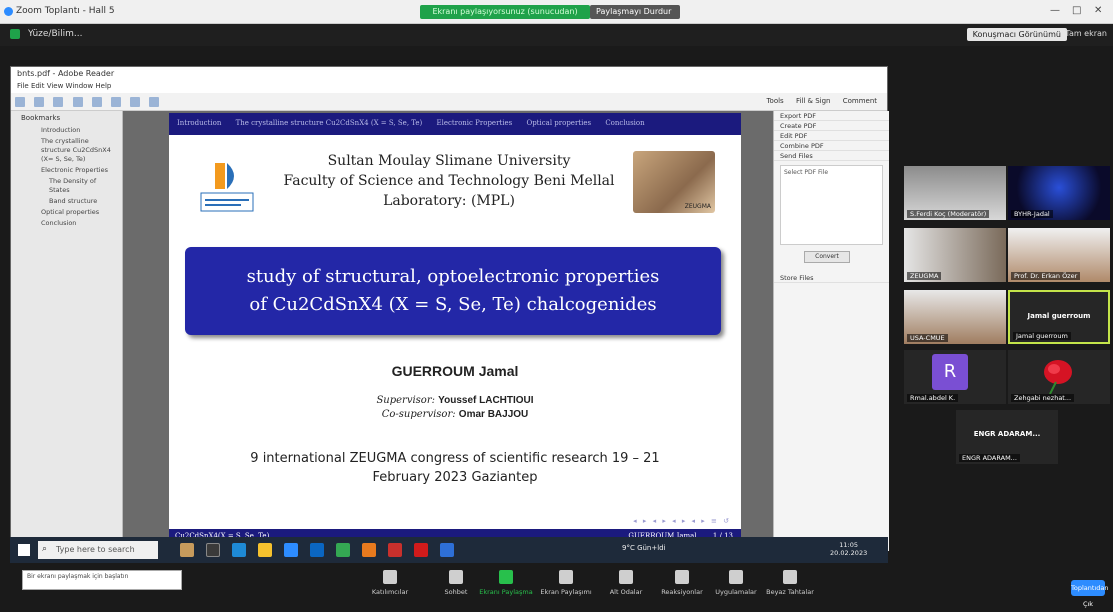 This screenshot has height=612, width=1113. Describe the element at coordinates (774, 101) in the screenshot. I see `tools-link: Tools` at that location.